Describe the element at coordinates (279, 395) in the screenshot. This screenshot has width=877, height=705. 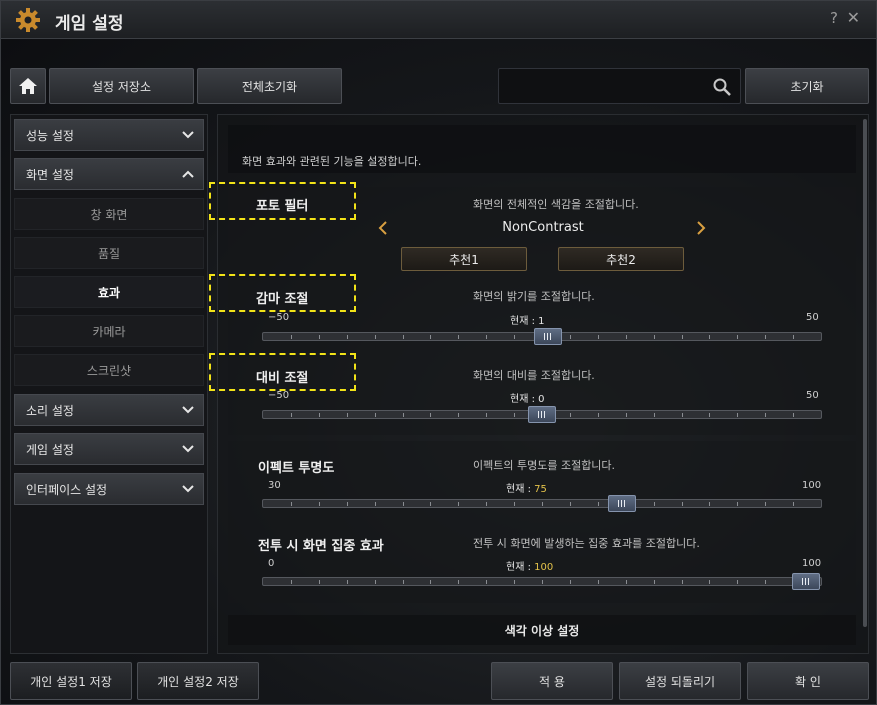
I see `contrast-min: −50` at that location.